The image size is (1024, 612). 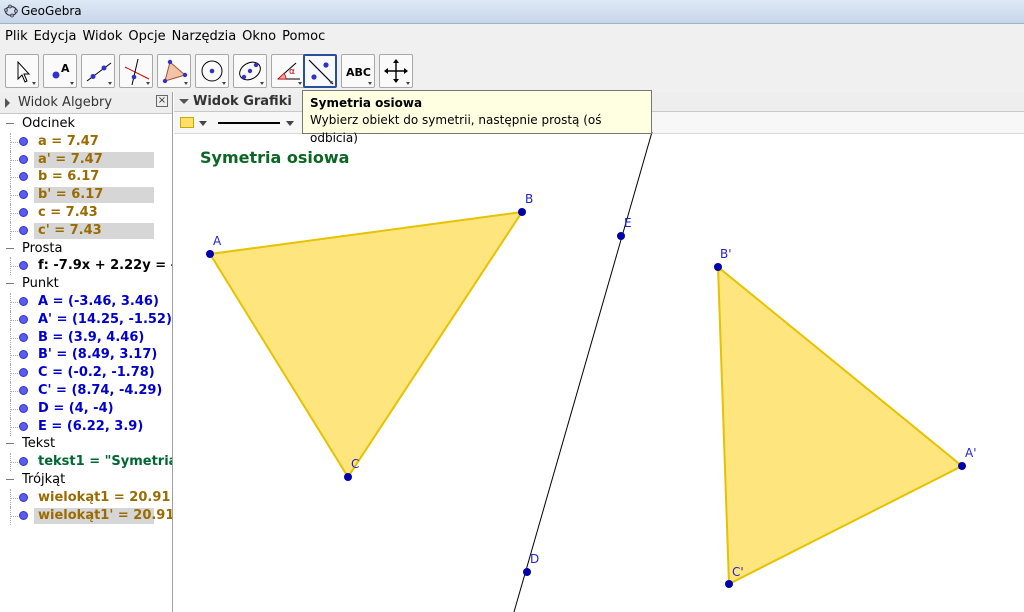 What do you see at coordinates (86, 249) in the screenshot?
I see `algebra-category: Prosta` at bounding box center [86, 249].